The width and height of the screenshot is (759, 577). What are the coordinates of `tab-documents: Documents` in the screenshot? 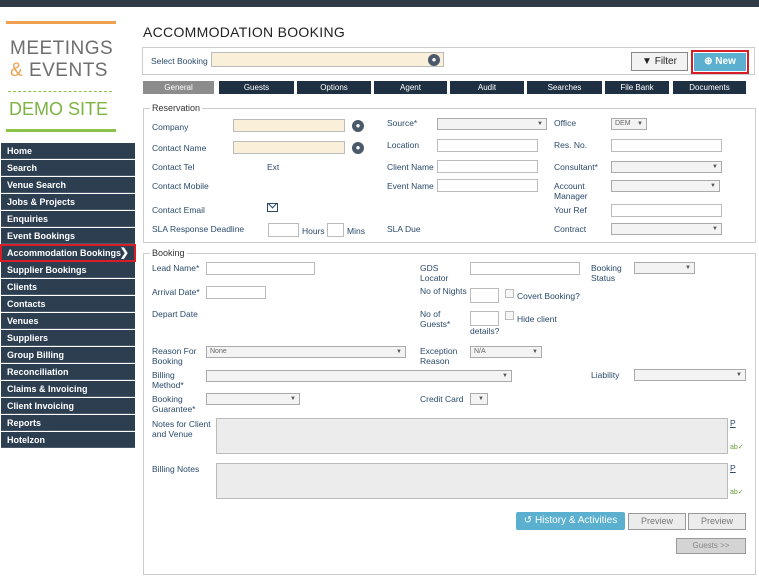 It's located at (709, 87).